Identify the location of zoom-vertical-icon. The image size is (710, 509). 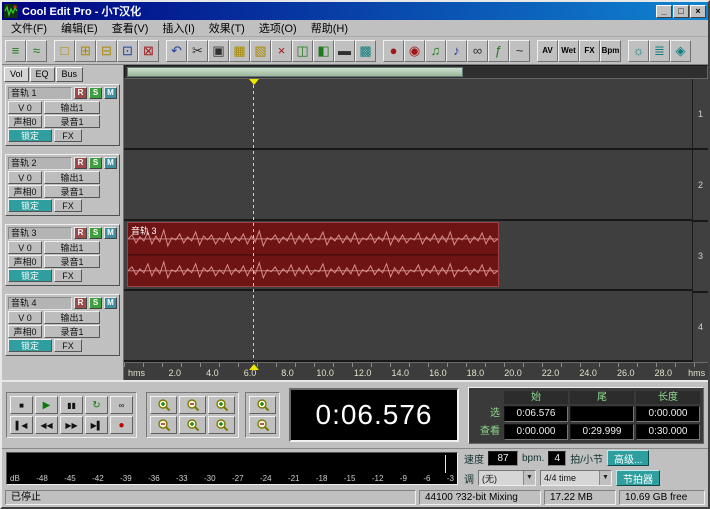
(262, 425).